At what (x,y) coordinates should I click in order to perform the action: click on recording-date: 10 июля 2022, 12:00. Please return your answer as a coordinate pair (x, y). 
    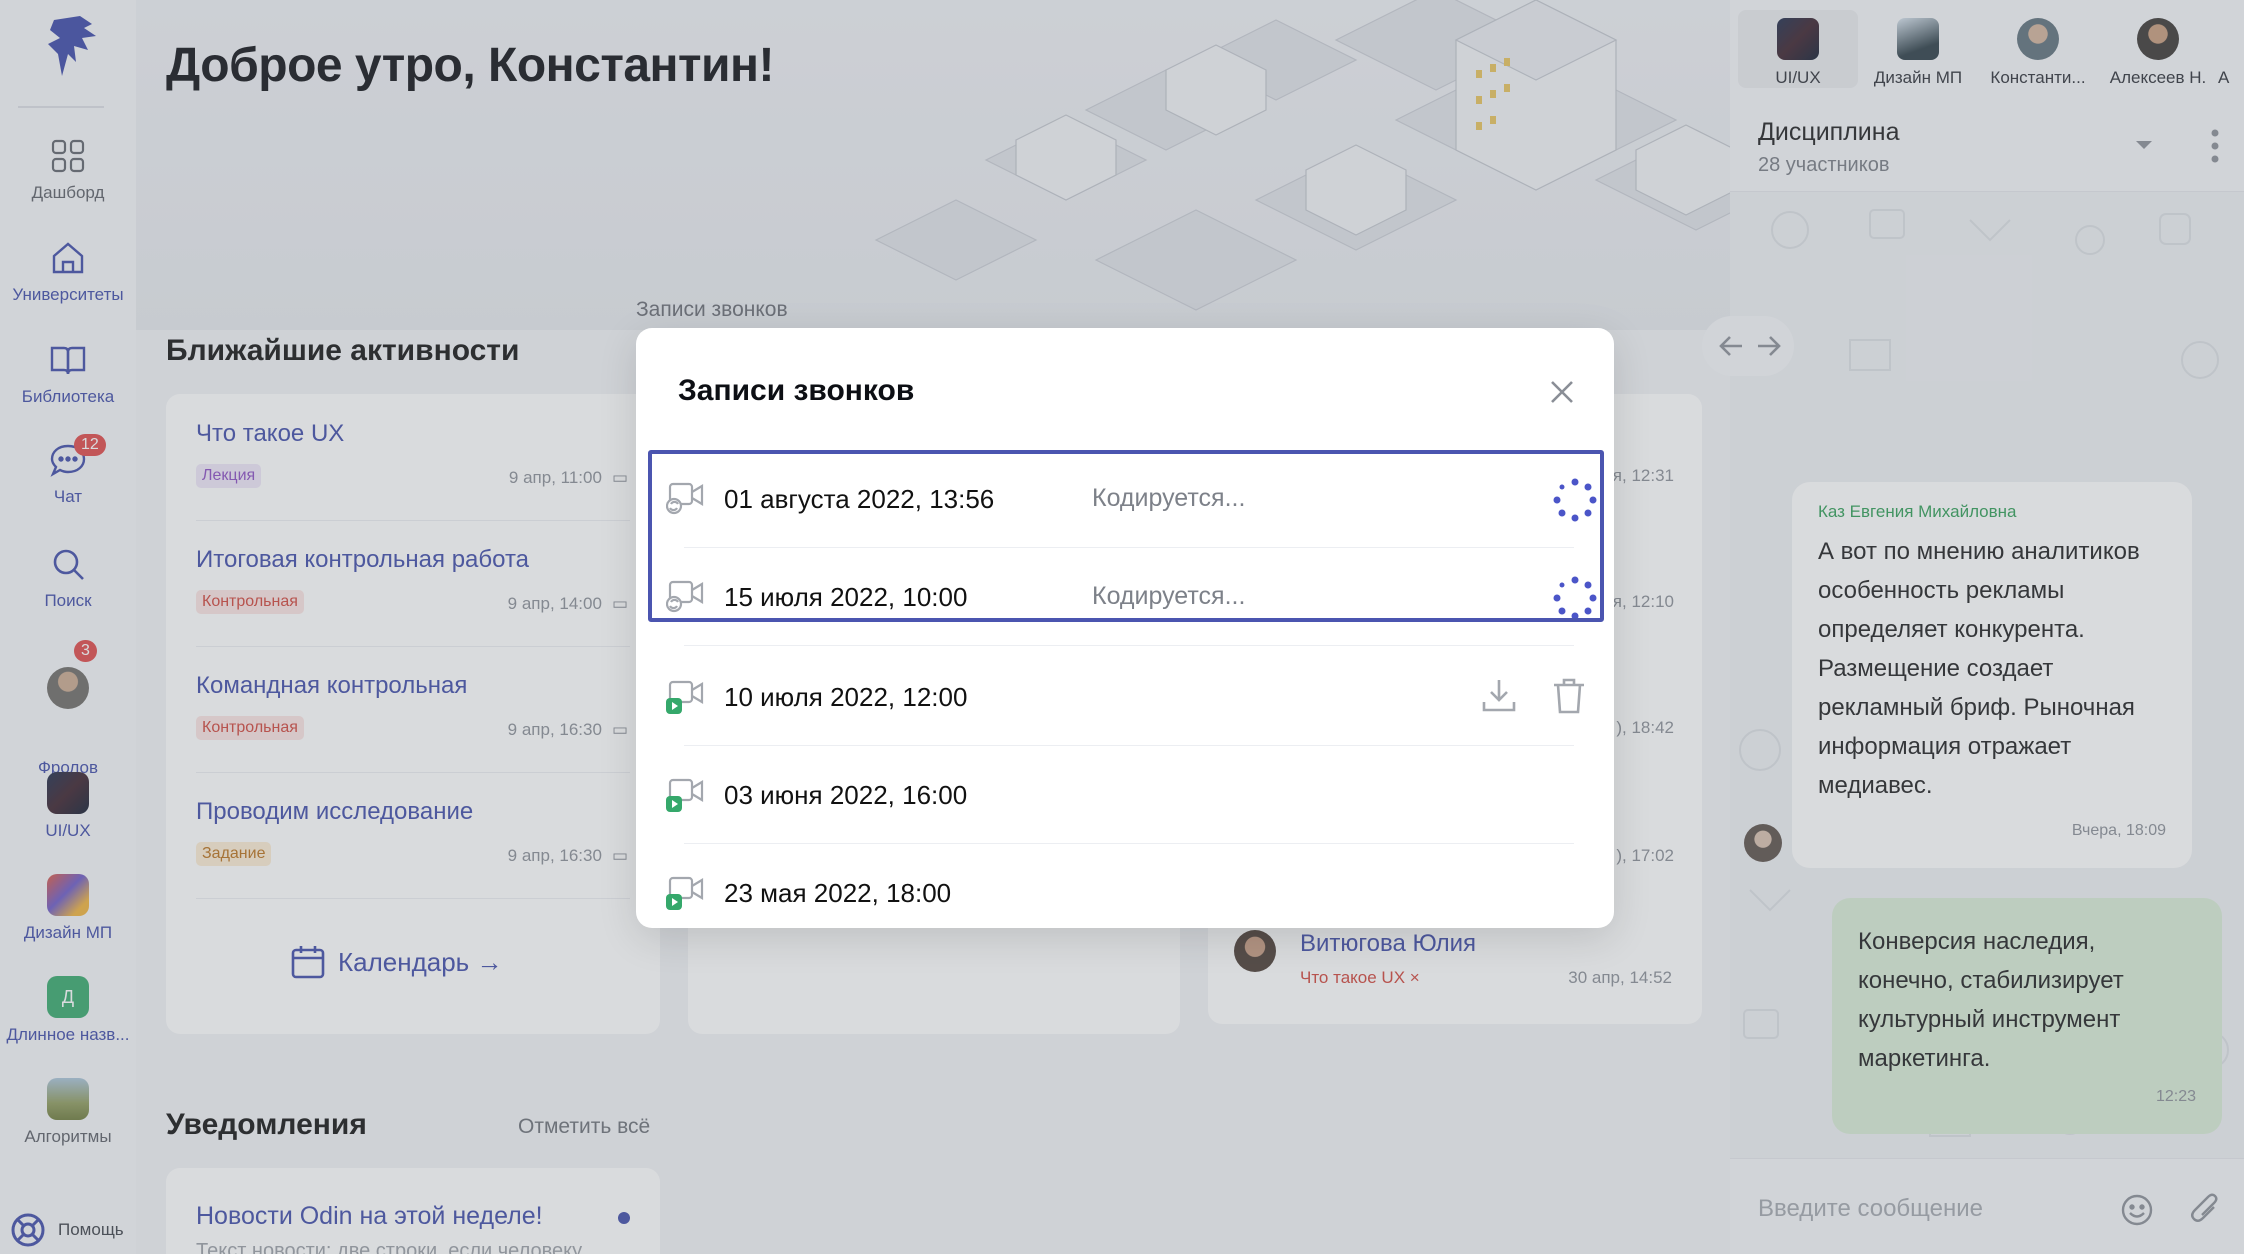
    Looking at the image, I should click on (846, 697).